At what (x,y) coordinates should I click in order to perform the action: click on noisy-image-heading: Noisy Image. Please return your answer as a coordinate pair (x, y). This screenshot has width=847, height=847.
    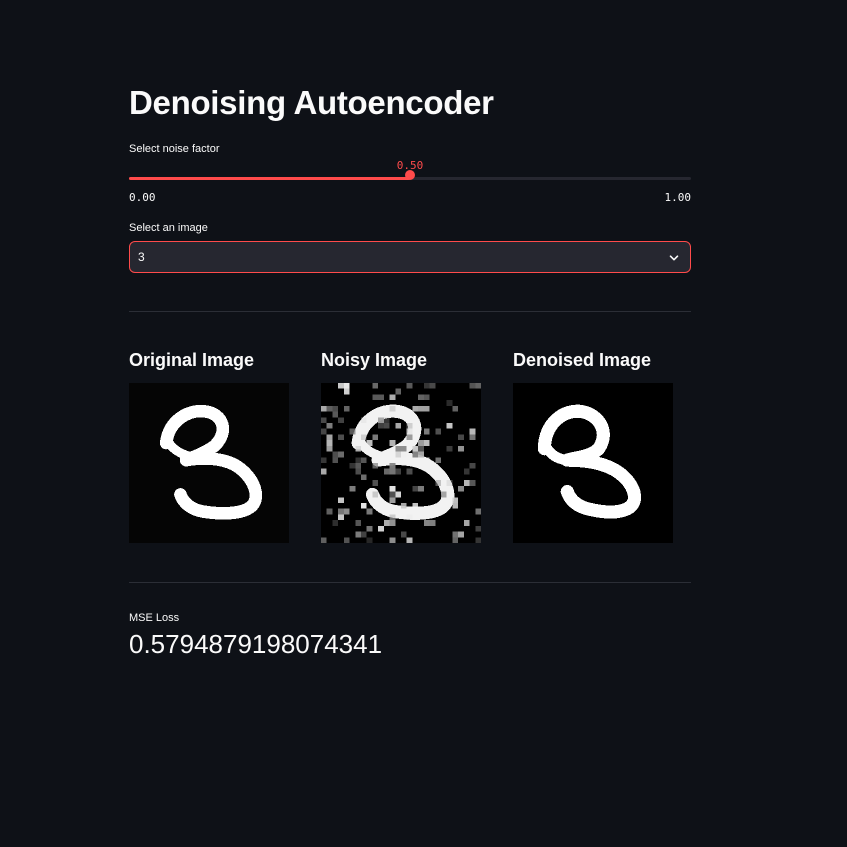
    Looking at the image, I should click on (374, 360).